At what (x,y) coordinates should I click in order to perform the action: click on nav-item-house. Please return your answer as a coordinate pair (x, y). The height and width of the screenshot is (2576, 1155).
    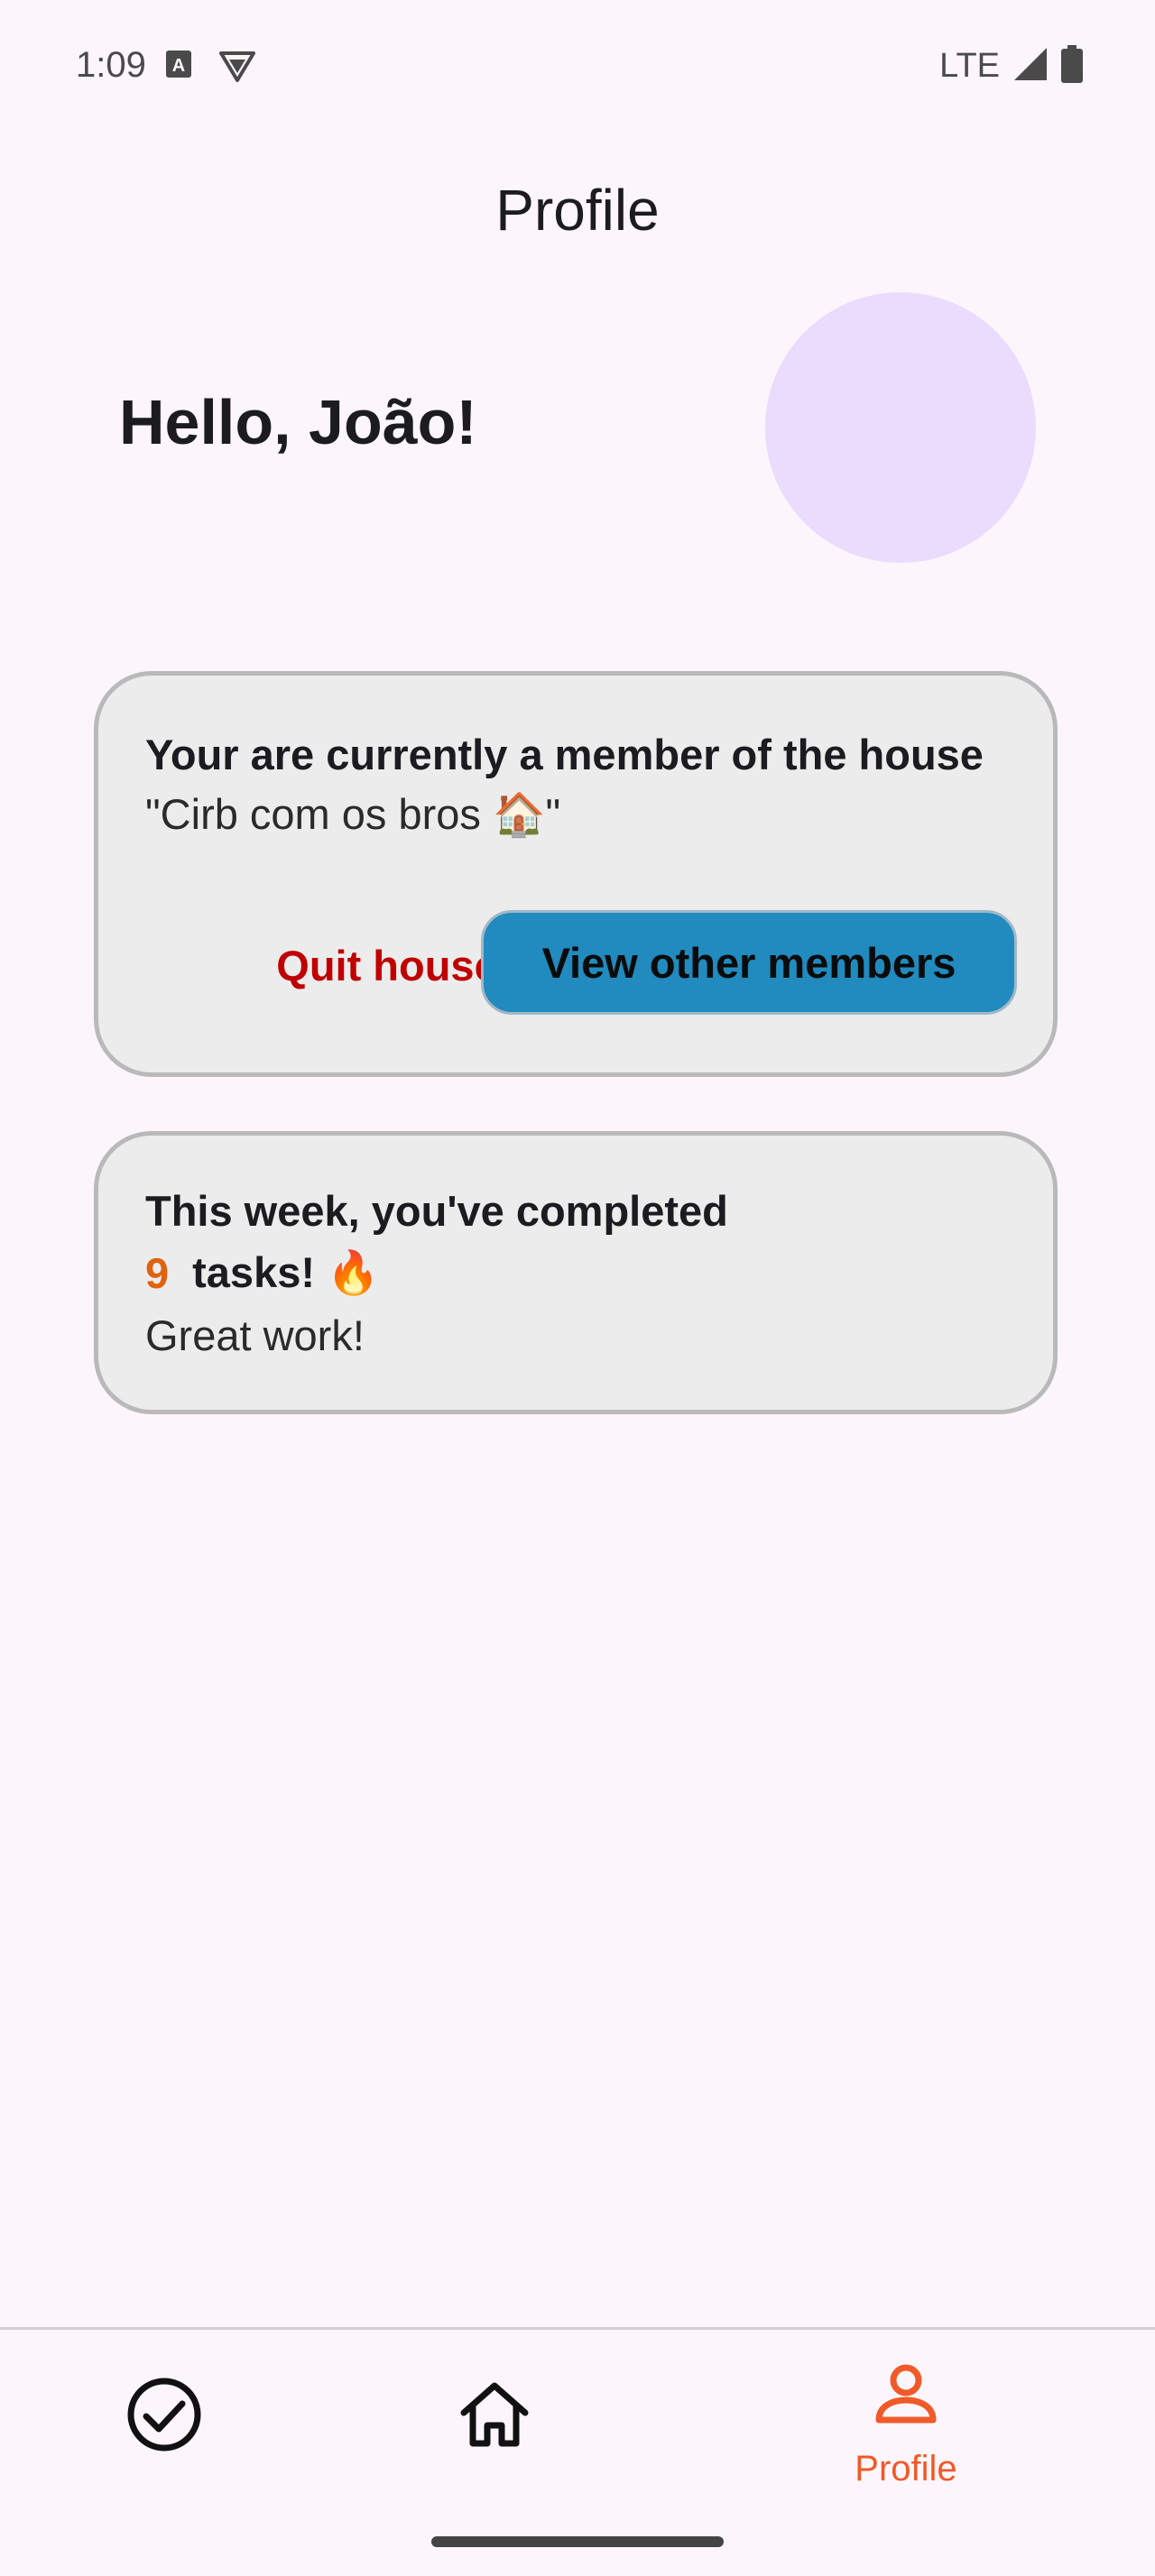
    Looking at the image, I should click on (494, 2438).